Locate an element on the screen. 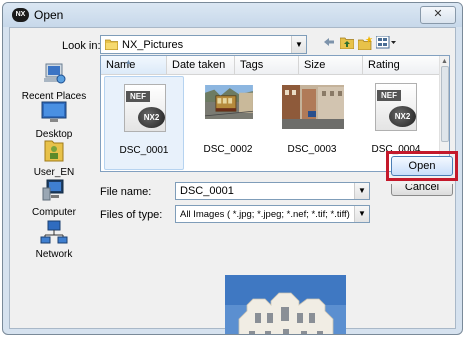 Image resolution: width=467 pixels, height=339 pixels. file-name-input: DSC_0001 ▼ is located at coordinates (272, 191).